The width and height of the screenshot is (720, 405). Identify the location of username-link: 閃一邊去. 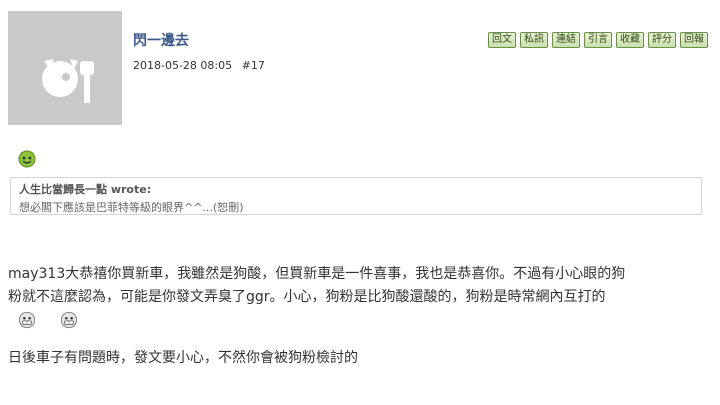
(161, 40).